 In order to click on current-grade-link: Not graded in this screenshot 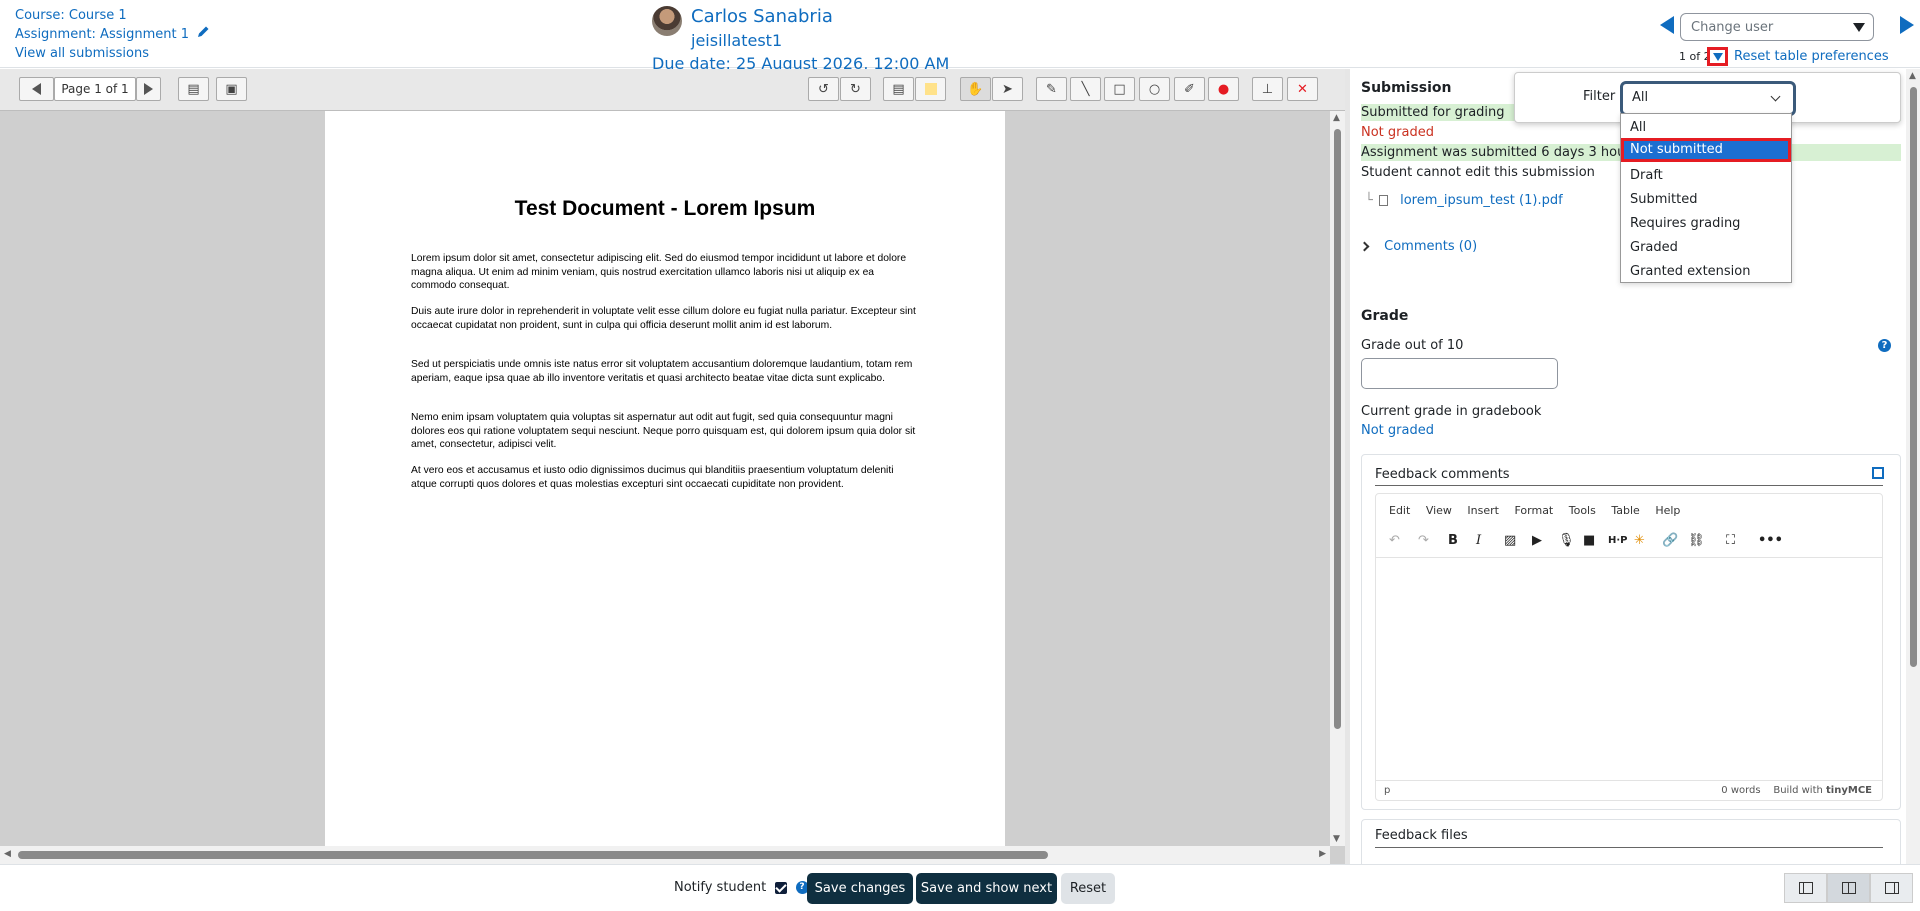, I will do `click(1397, 430)`.